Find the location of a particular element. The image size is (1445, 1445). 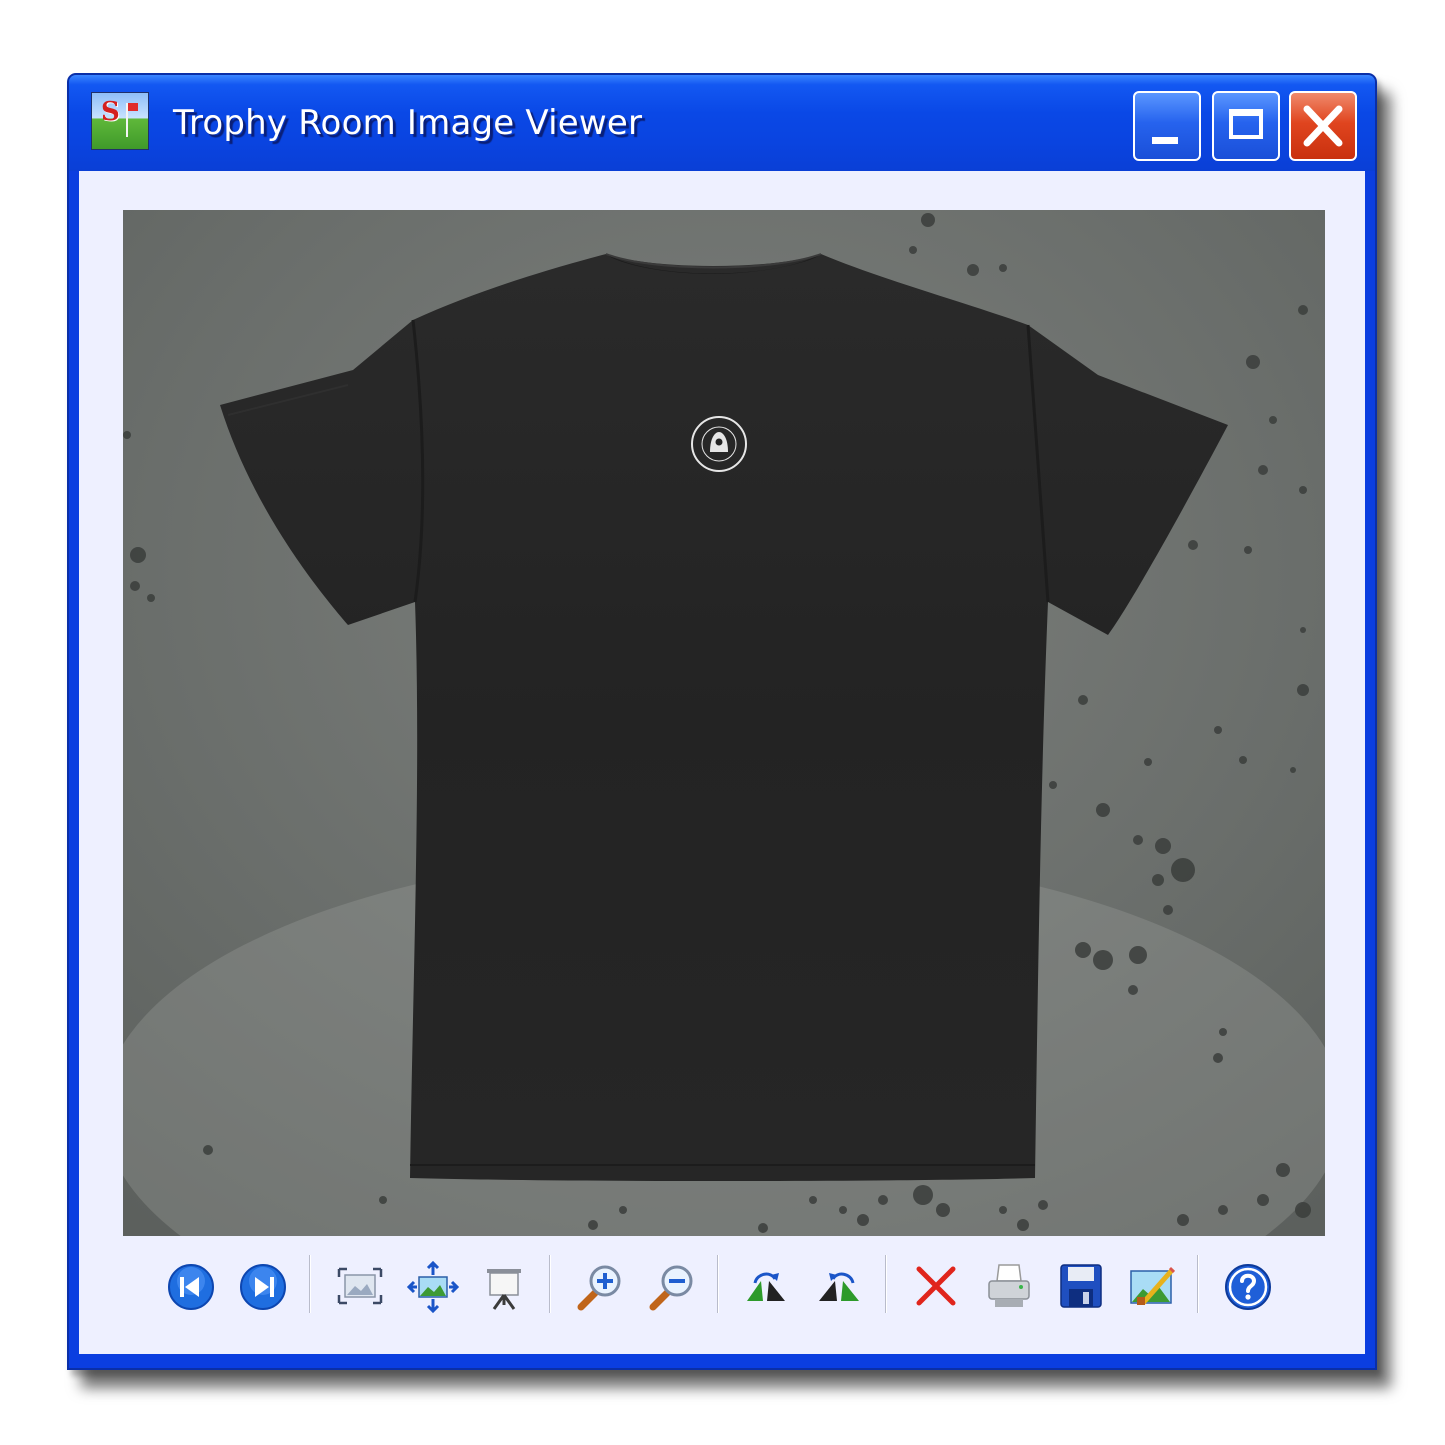

maximize-icon is located at coordinates (1246, 124).